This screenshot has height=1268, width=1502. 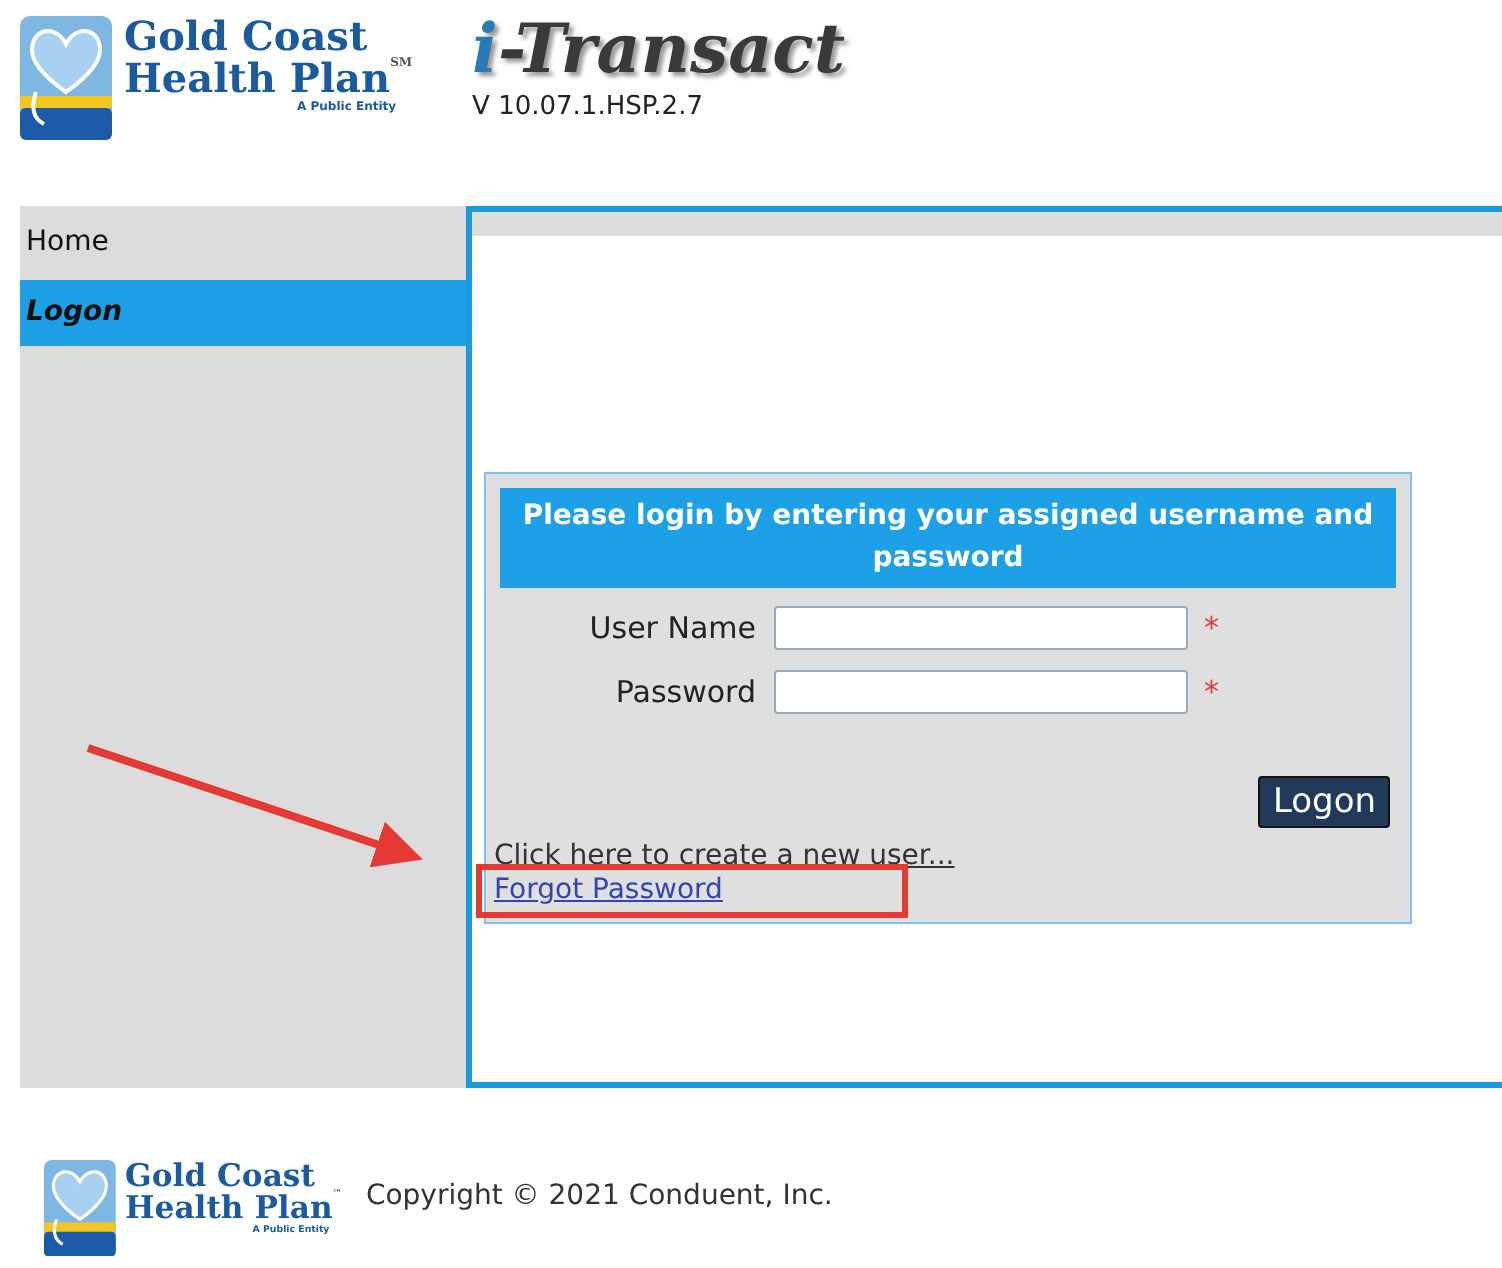 What do you see at coordinates (685, 691) in the screenshot?
I see `field-label: Password` at bounding box center [685, 691].